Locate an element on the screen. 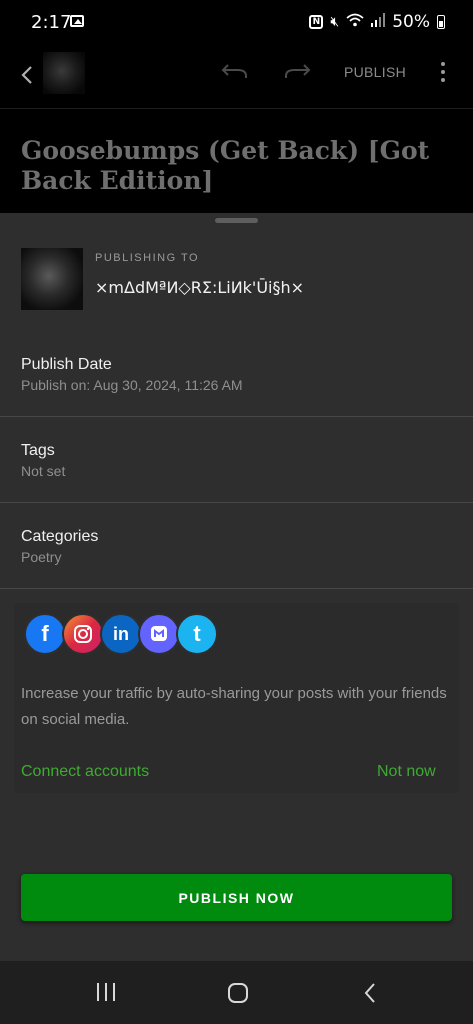 Image resolution: width=473 pixels, height=1024 pixels. not-now-button: Not now is located at coordinates (406, 772).